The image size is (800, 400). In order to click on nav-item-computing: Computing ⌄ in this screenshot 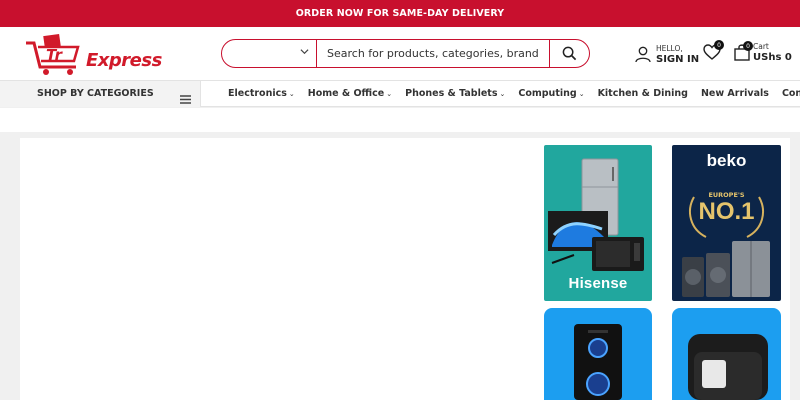, I will do `click(551, 93)`.